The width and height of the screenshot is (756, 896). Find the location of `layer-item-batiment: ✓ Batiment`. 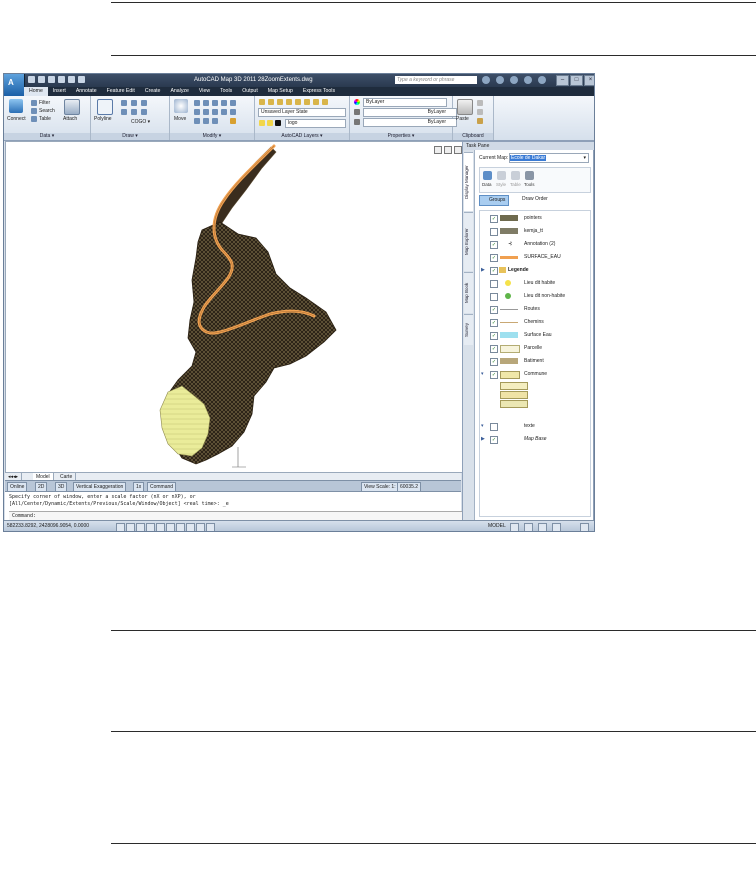

layer-item-batiment: ✓ Batiment is located at coordinates (535, 361).